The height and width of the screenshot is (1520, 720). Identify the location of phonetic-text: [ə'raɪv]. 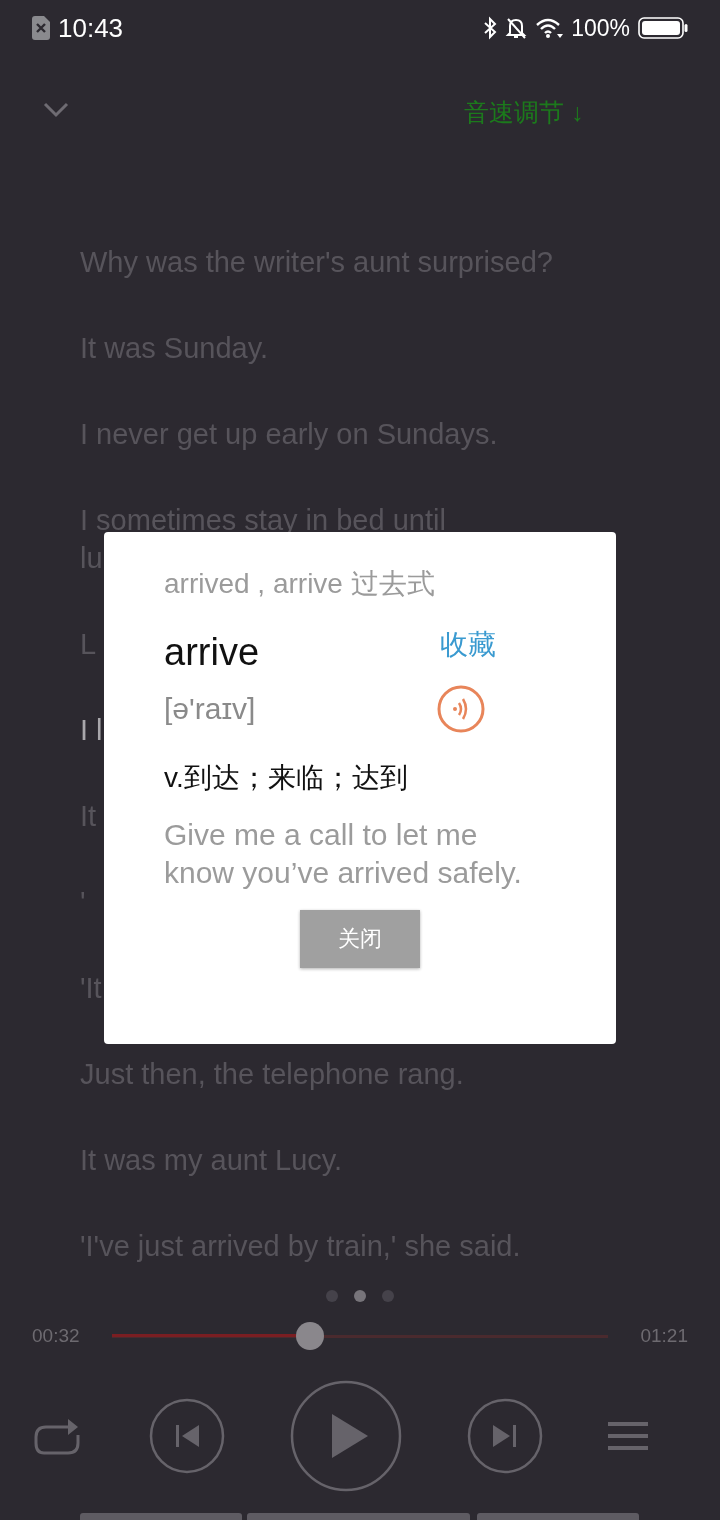
(210, 709).